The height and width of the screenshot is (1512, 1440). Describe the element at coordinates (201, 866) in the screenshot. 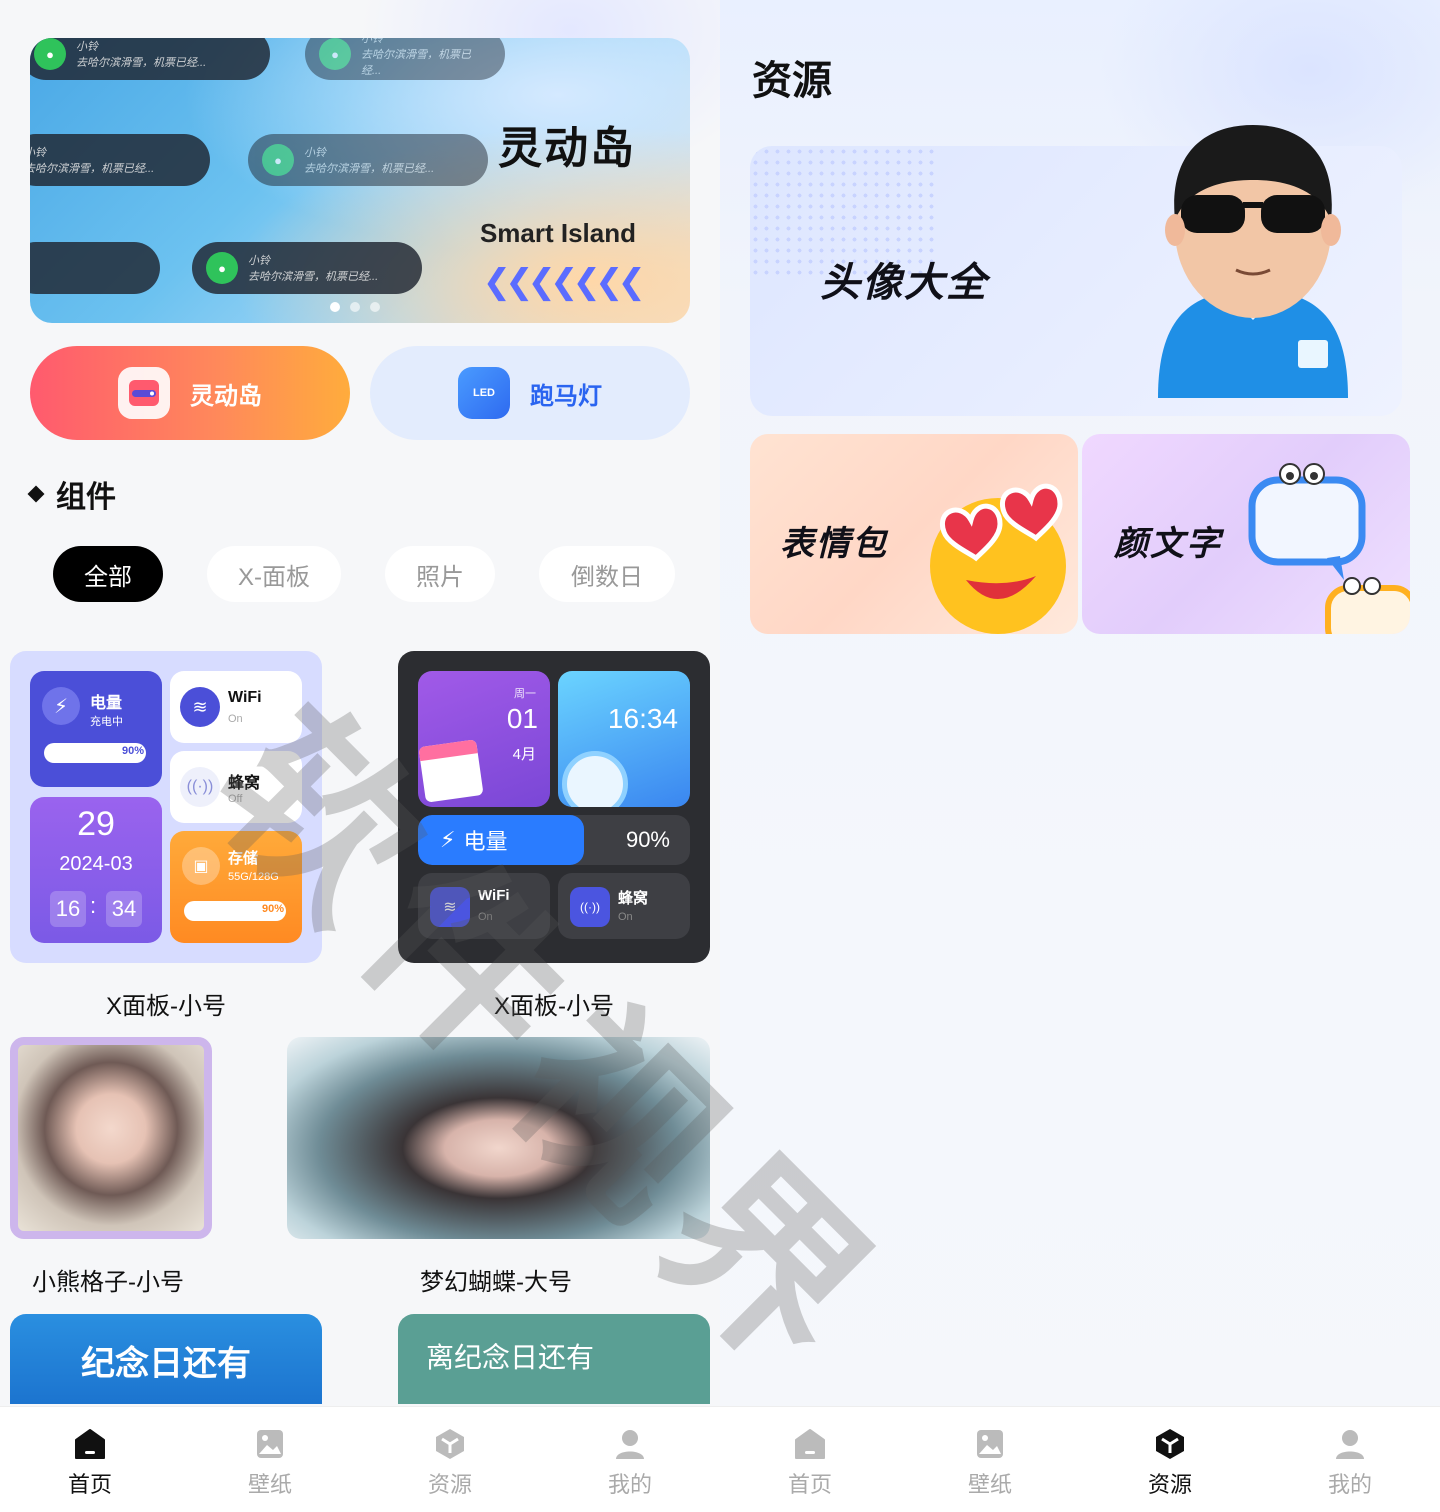

I see `save-icon: ▣` at that location.